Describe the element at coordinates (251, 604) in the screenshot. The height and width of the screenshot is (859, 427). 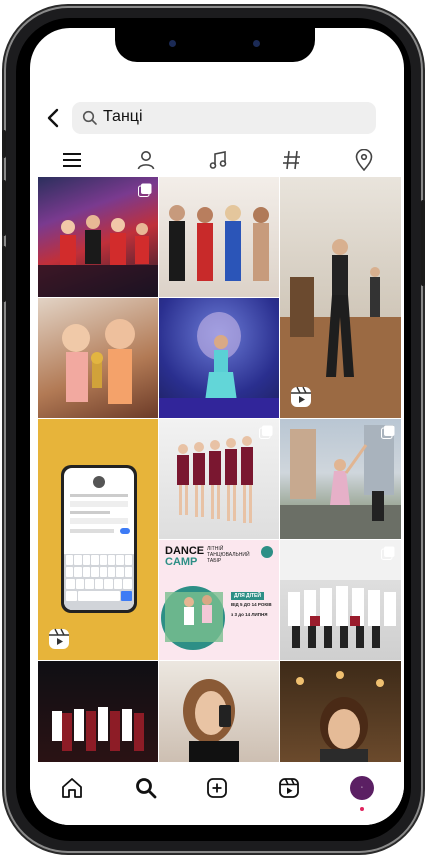
I see `dance-camp-age: ВІД 5 ДО 14 РОКІВ` at that location.